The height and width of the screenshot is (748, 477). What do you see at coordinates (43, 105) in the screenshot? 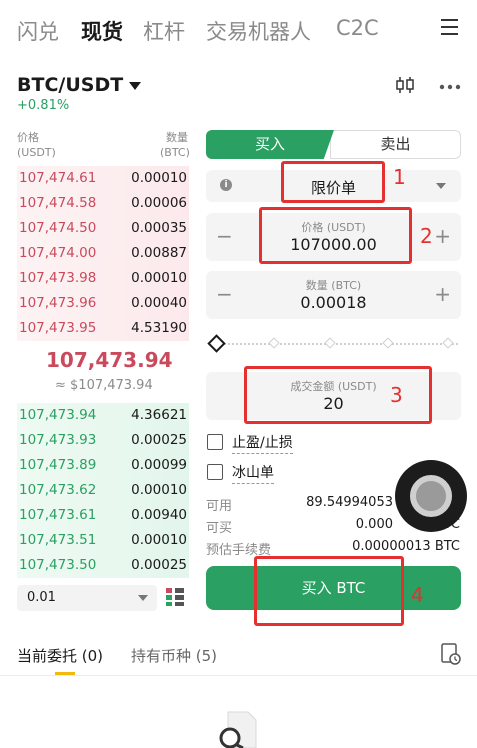
I see `price-change: +0.81%` at bounding box center [43, 105].